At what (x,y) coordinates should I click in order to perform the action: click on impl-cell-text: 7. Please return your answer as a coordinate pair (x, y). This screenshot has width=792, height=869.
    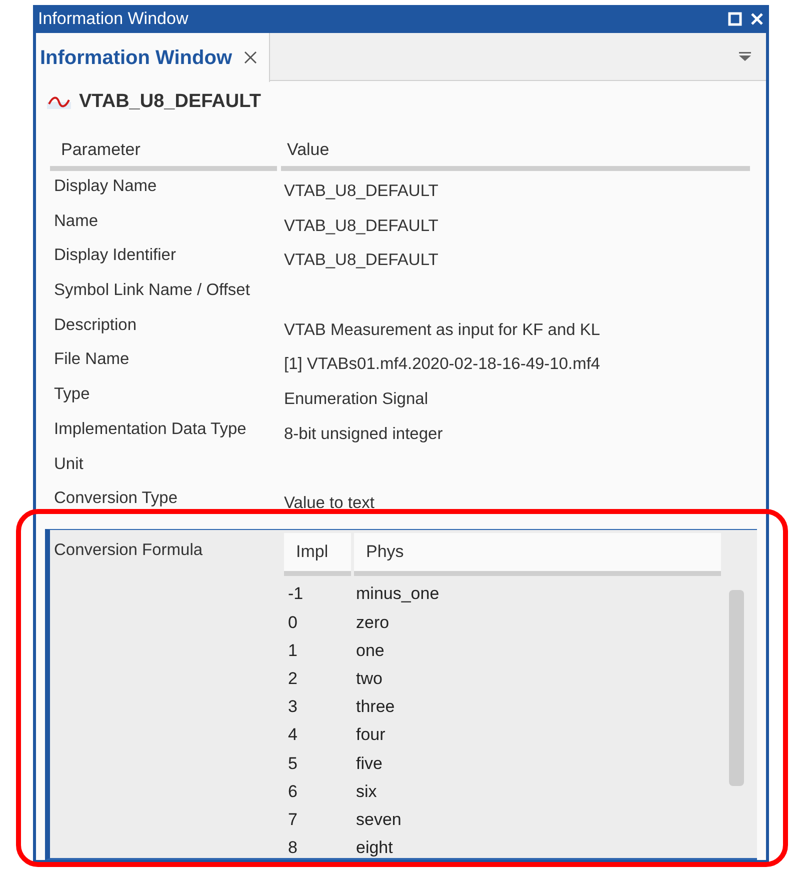
    Looking at the image, I should click on (292, 819).